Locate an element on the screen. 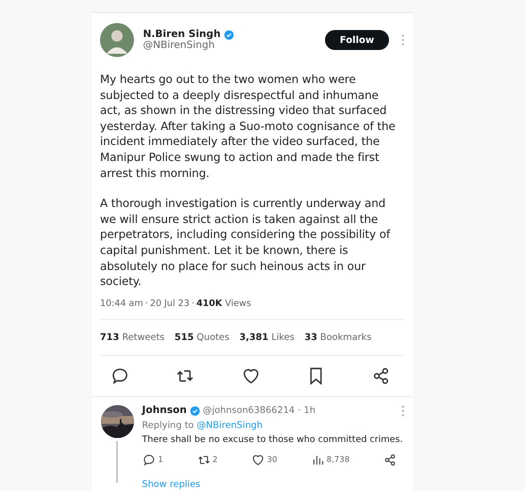 This screenshot has height=491, width=526. action-count: 1 is located at coordinates (161, 459).